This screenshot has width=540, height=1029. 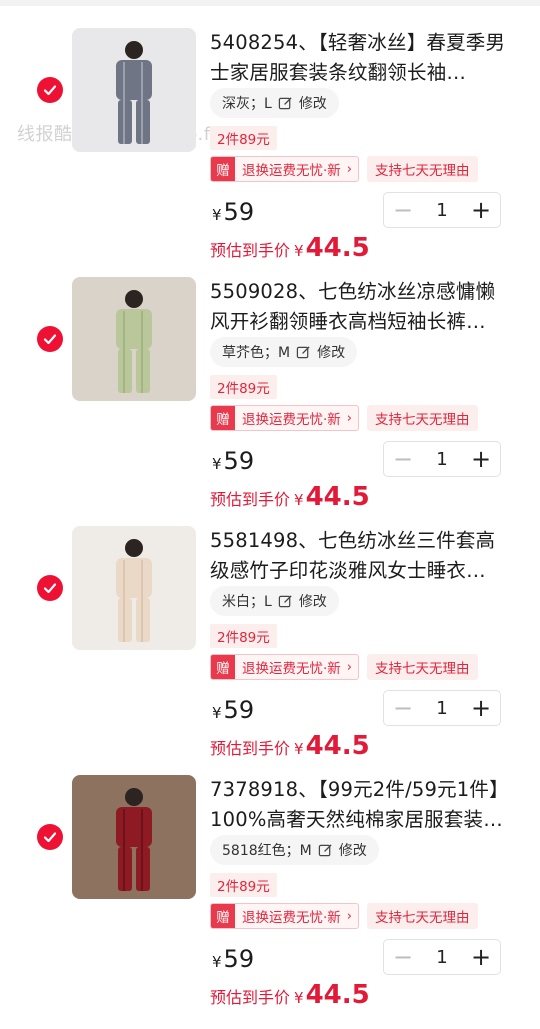 I want to click on sku-selector: 草芥色；M 修改, so click(x=284, y=352).